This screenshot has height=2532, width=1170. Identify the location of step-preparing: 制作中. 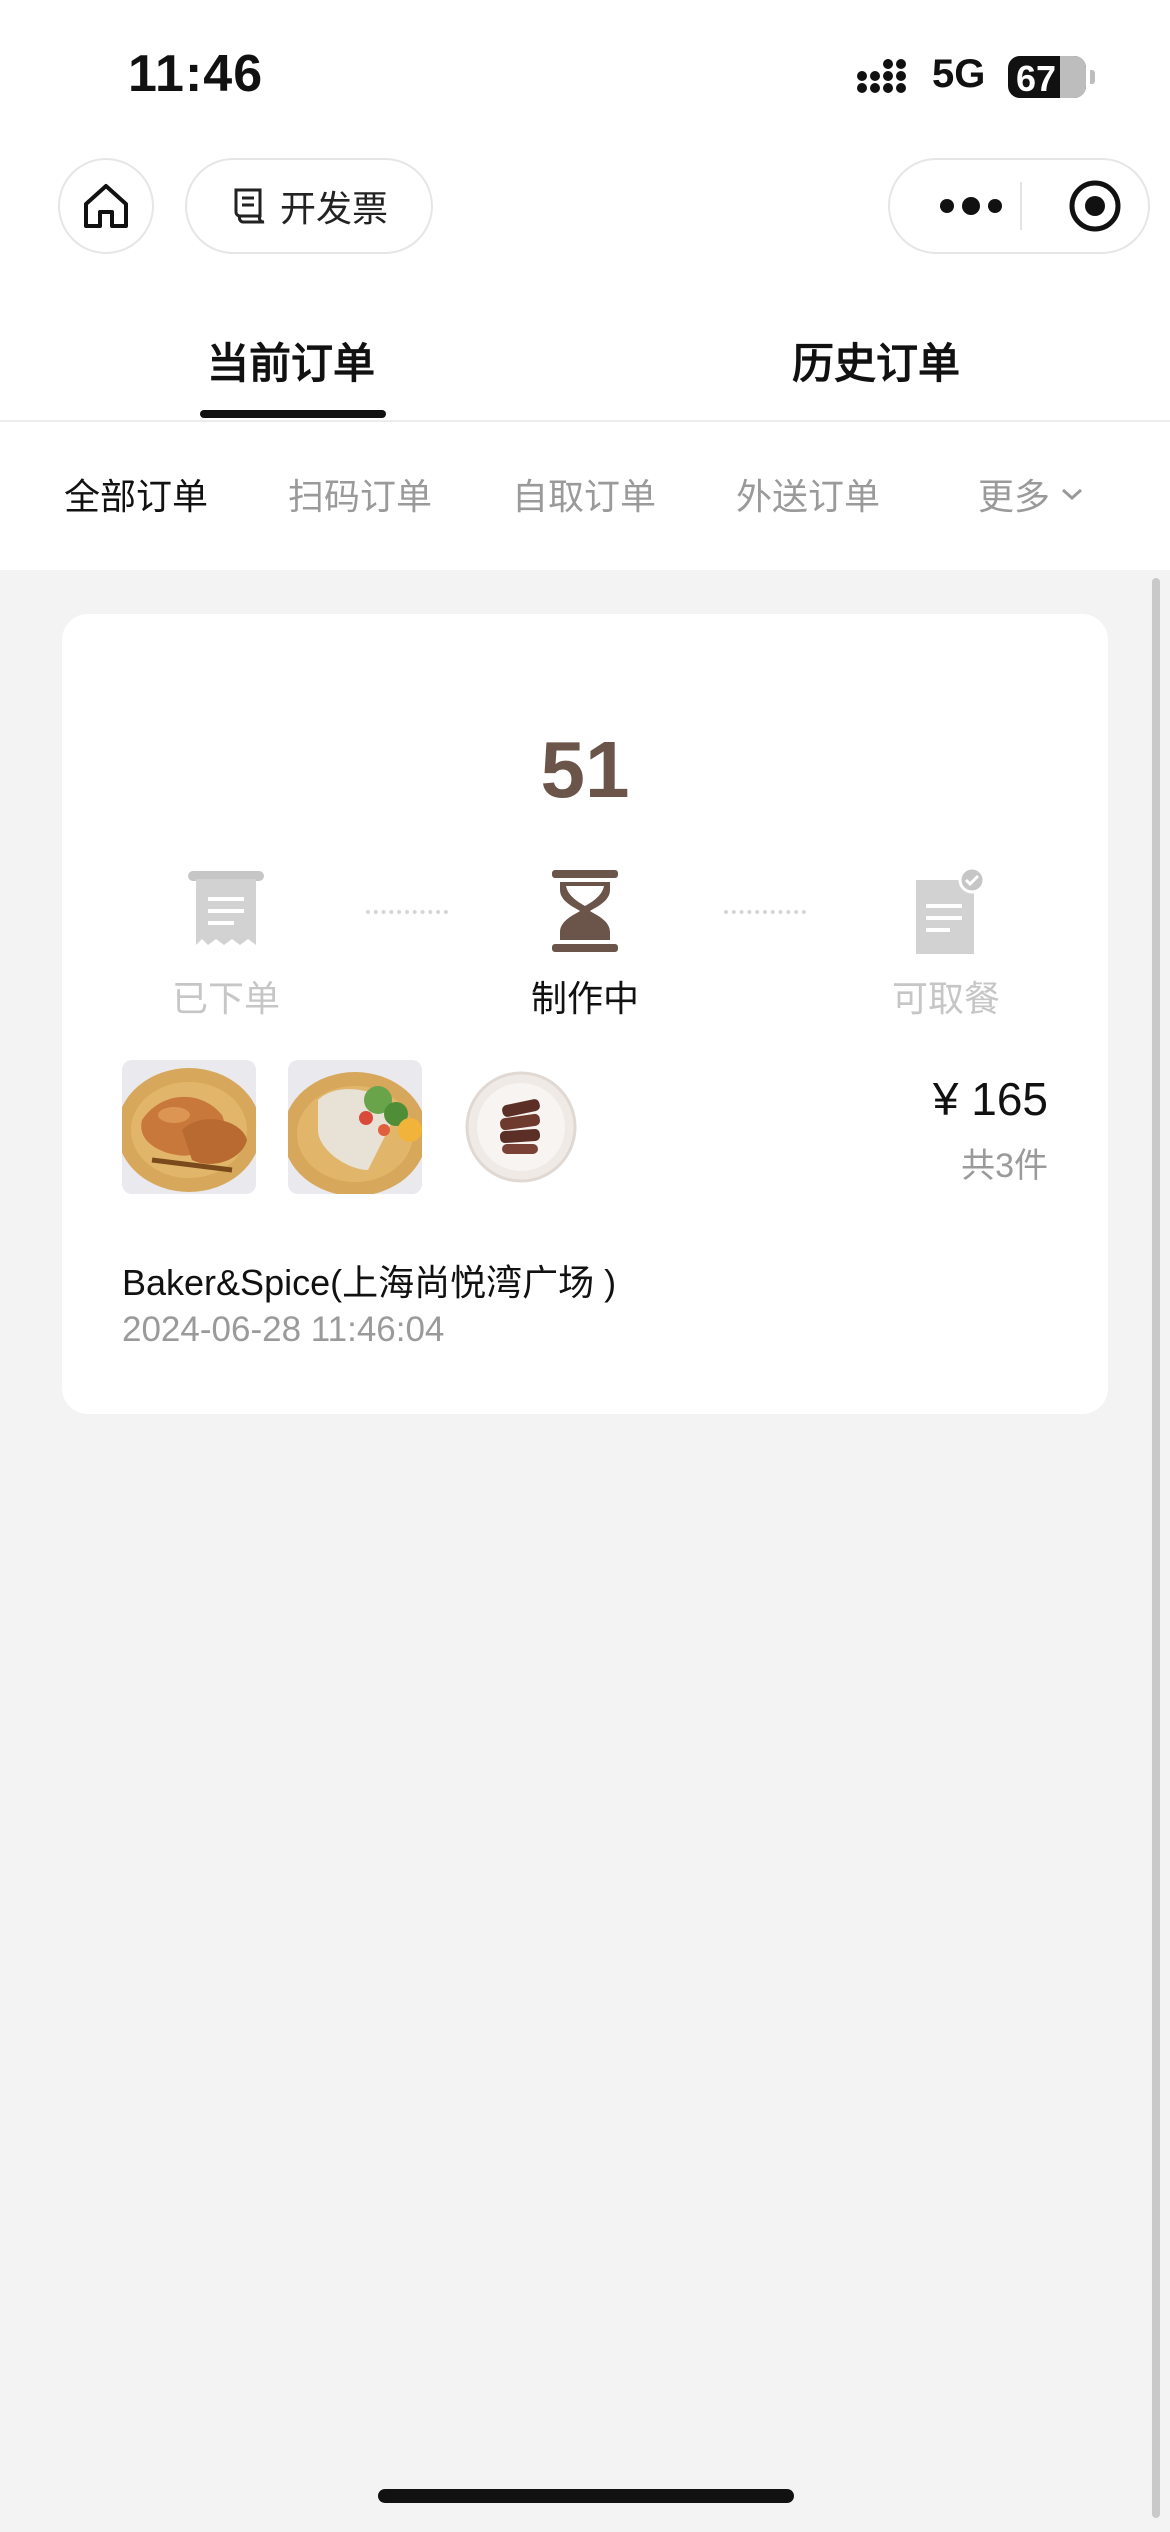
(585, 942).